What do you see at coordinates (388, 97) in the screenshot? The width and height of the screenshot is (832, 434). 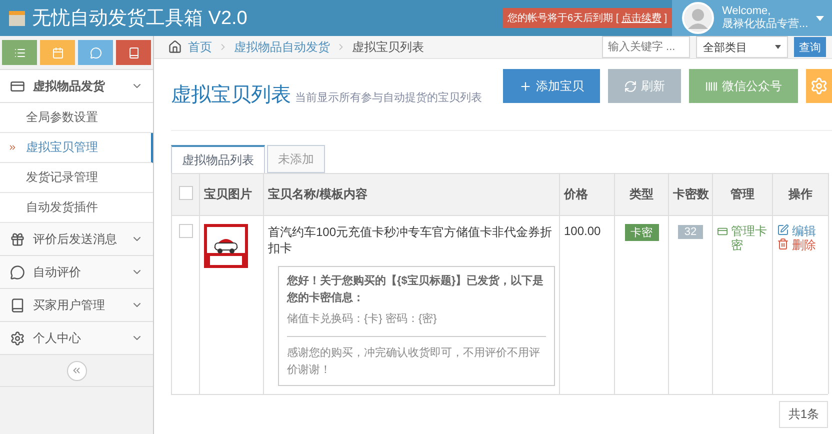 I see `page-subtitle: 当前显示所有参与自动提货的宝贝列表` at bounding box center [388, 97].